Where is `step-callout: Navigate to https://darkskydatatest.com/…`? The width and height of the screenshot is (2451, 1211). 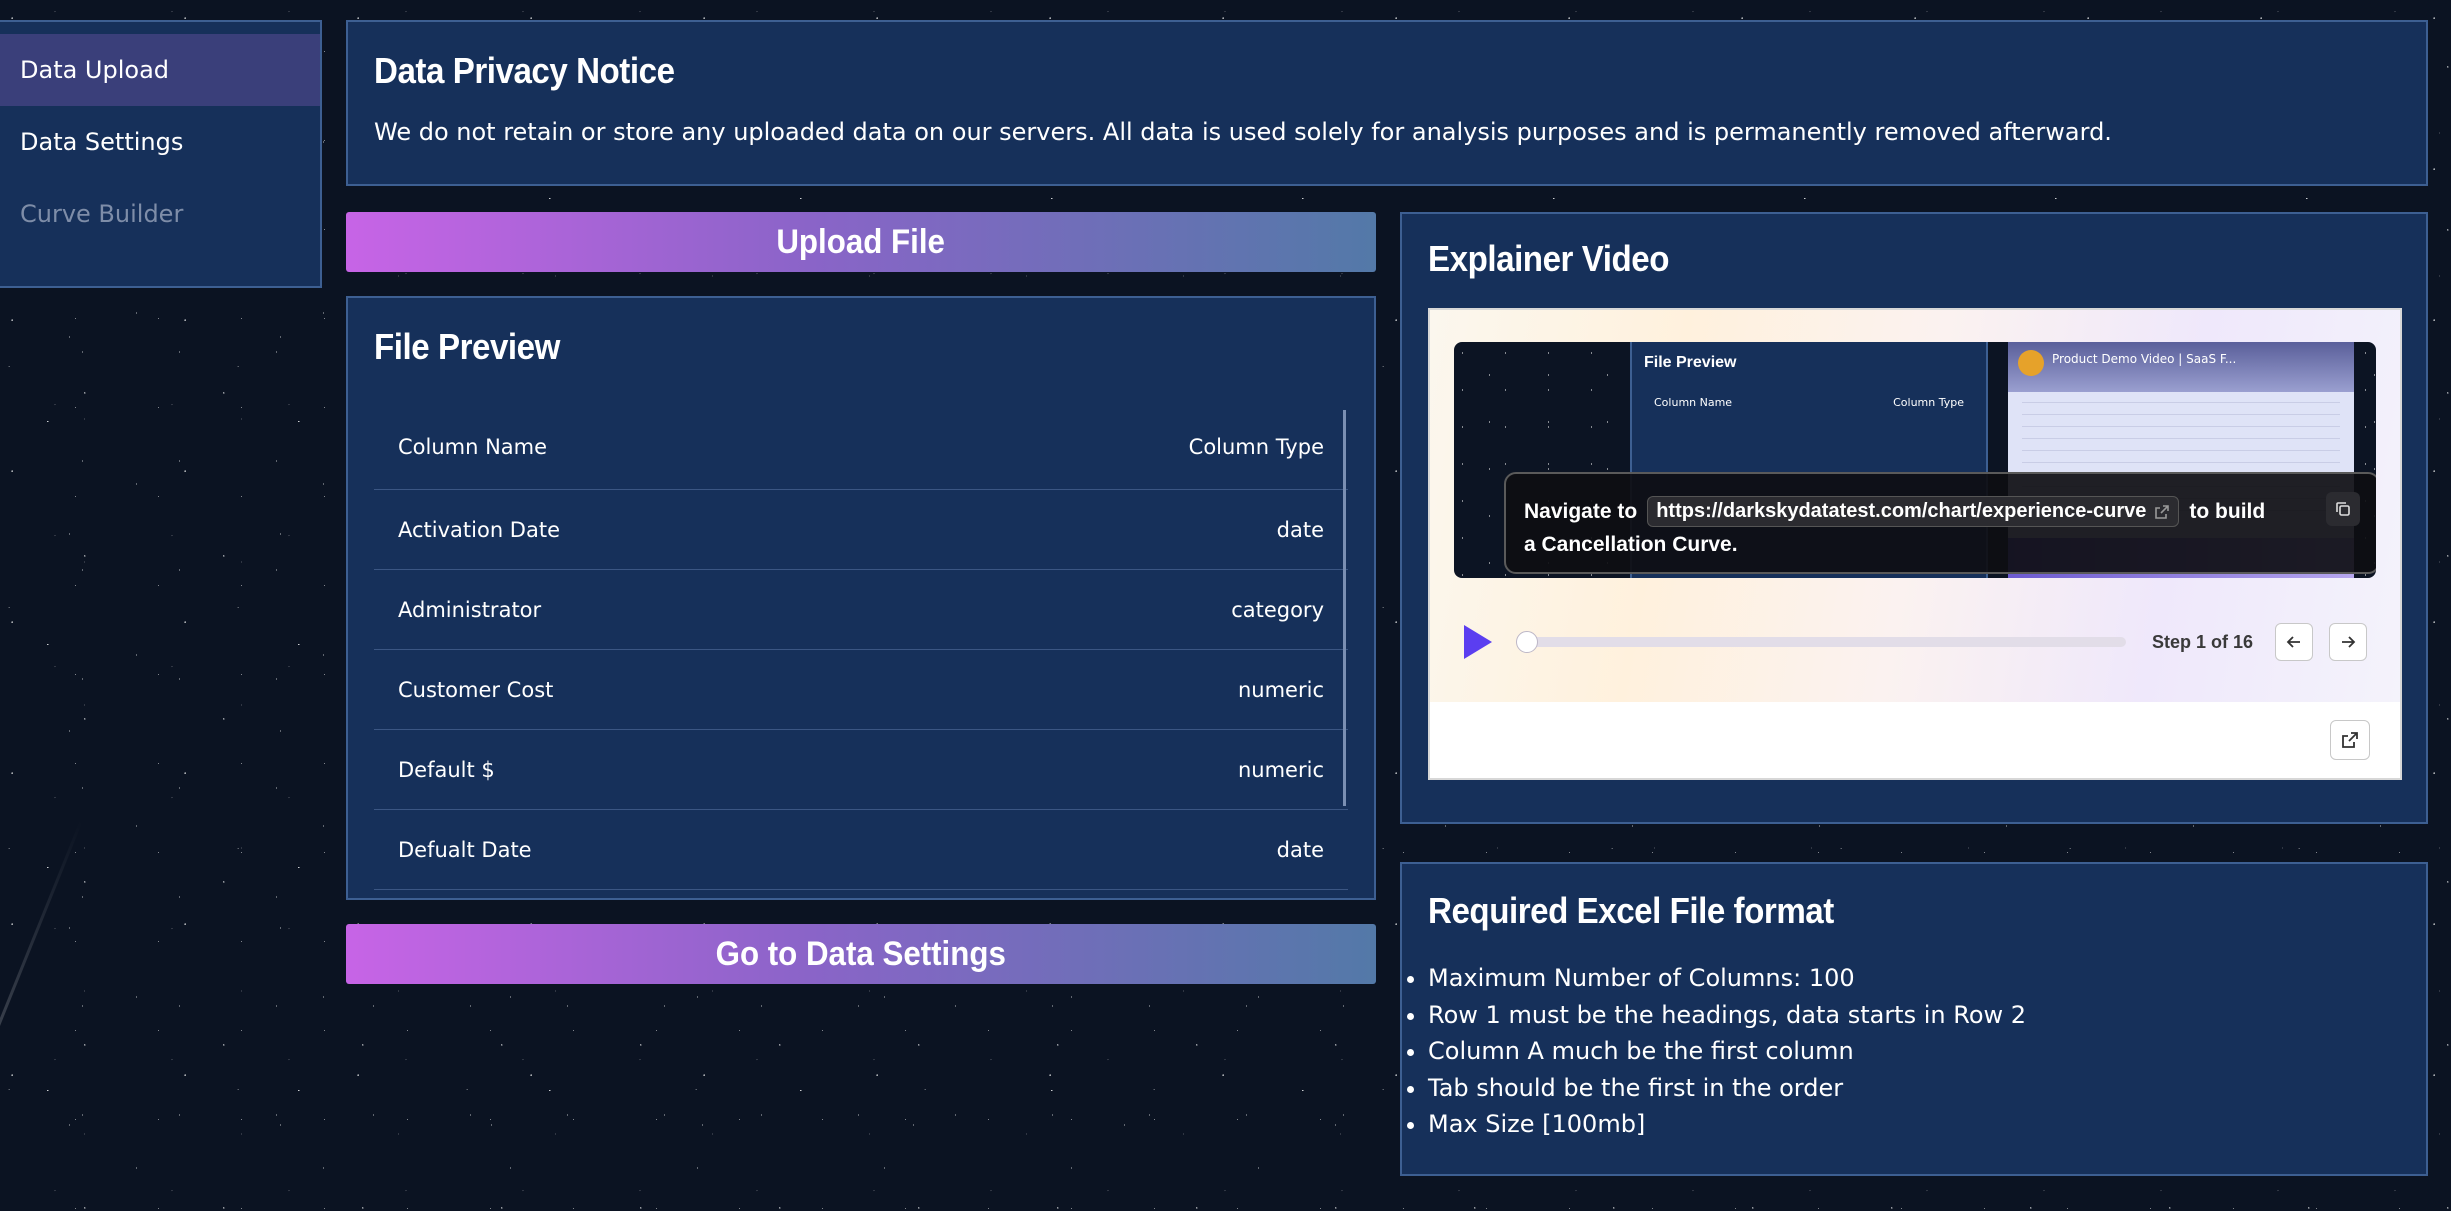 step-callout: Navigate to https://darkskydatatest.com/… is located at coordinates (1940, 523).